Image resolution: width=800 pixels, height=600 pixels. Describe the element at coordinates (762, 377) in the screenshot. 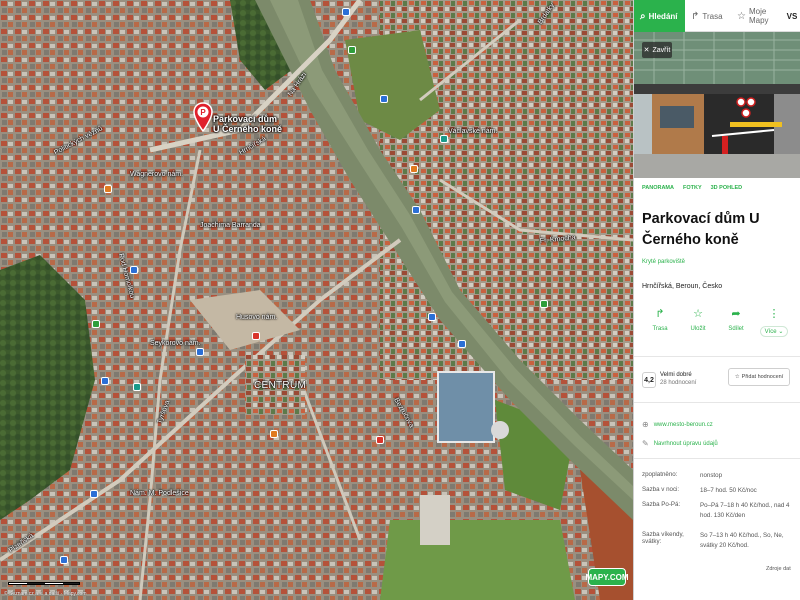

I see `add-rating-label: Přidat hodnocení` at that location.